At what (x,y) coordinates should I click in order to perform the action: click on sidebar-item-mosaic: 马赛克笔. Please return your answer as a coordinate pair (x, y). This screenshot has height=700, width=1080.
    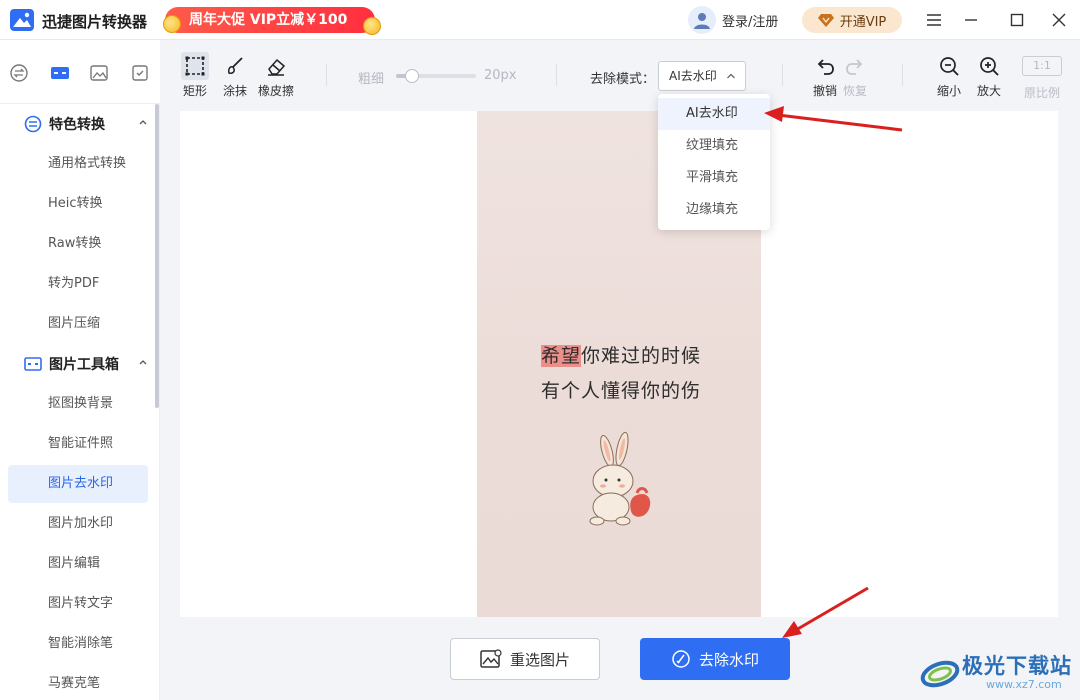
    Looking at the image, I should click on (78, 682).